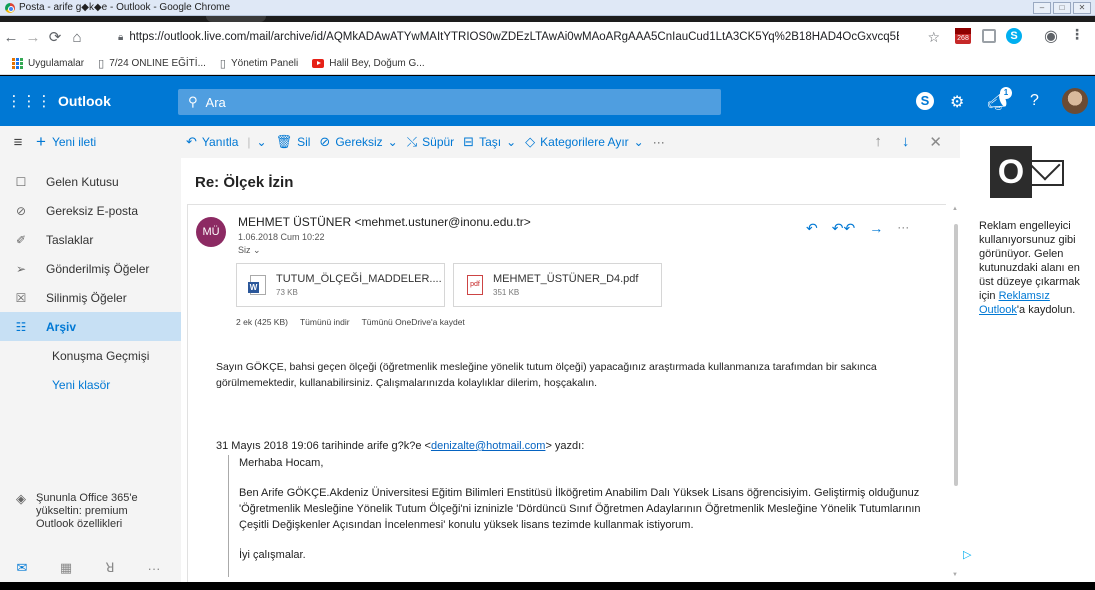 The image size is (1095, 590). Describe the element at coordinates (1027, 173) in the screenshot. I see `outlook-logo-icon: O` at that location.